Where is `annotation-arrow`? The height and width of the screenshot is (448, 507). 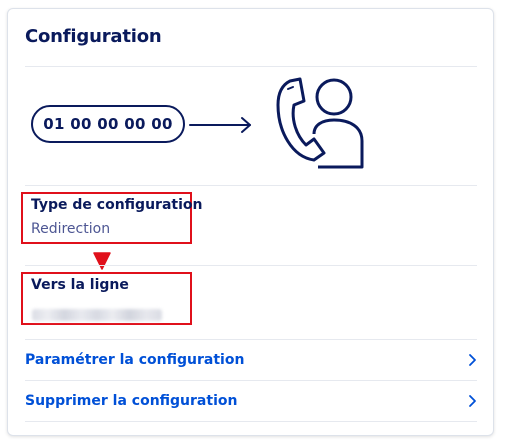 annotation-arrow is located at coordinates (102, 261).